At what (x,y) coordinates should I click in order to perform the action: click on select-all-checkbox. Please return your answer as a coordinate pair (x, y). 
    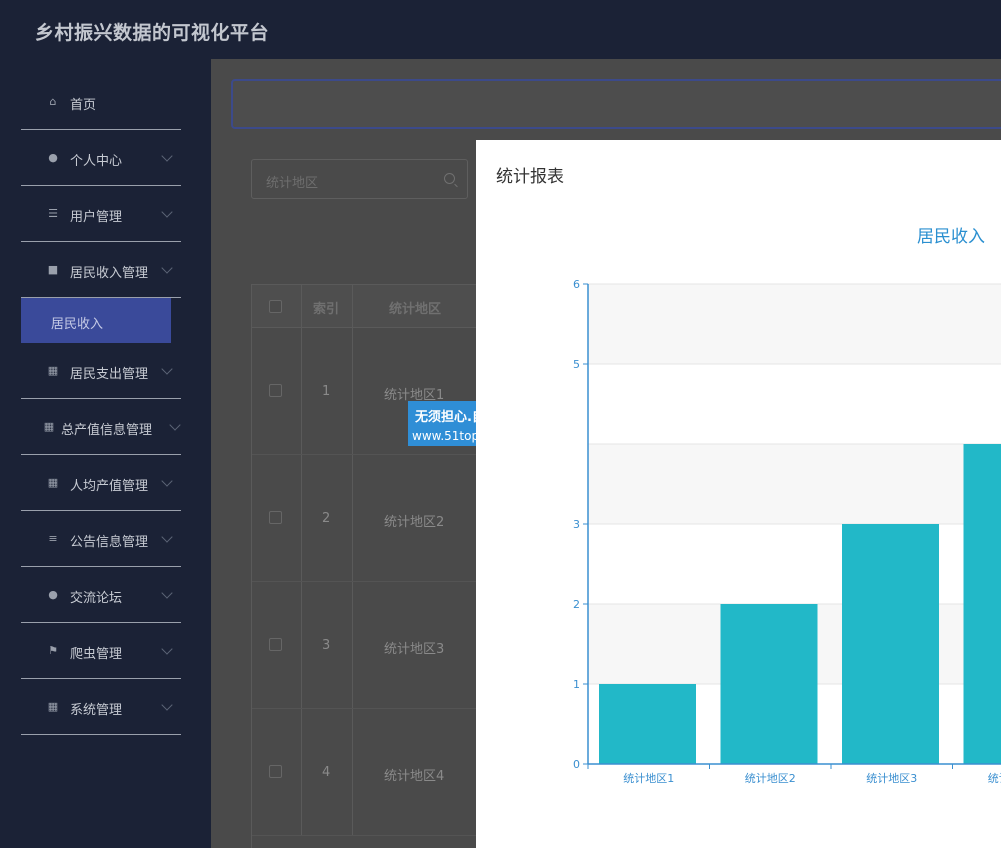
    Looking at the image, I should click on (275, 306).